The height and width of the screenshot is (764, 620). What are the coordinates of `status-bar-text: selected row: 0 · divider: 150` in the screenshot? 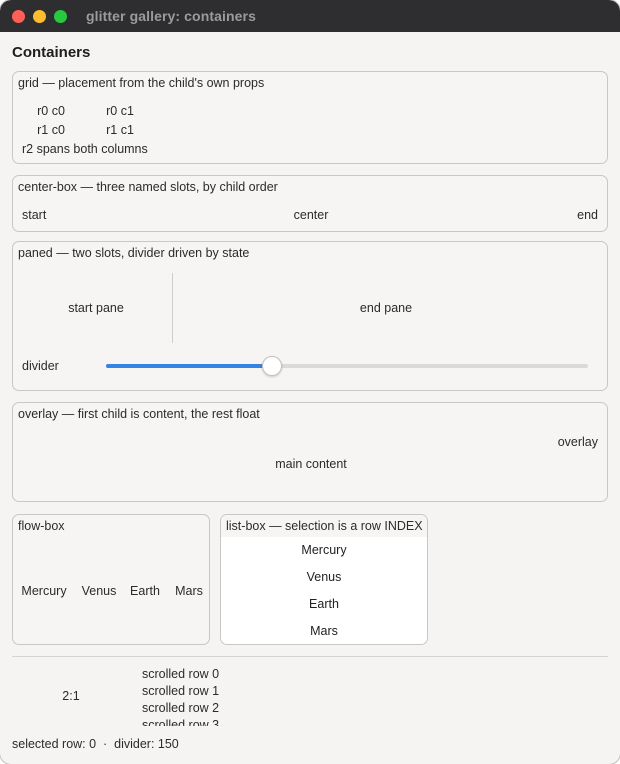 It's located at (95, 744).